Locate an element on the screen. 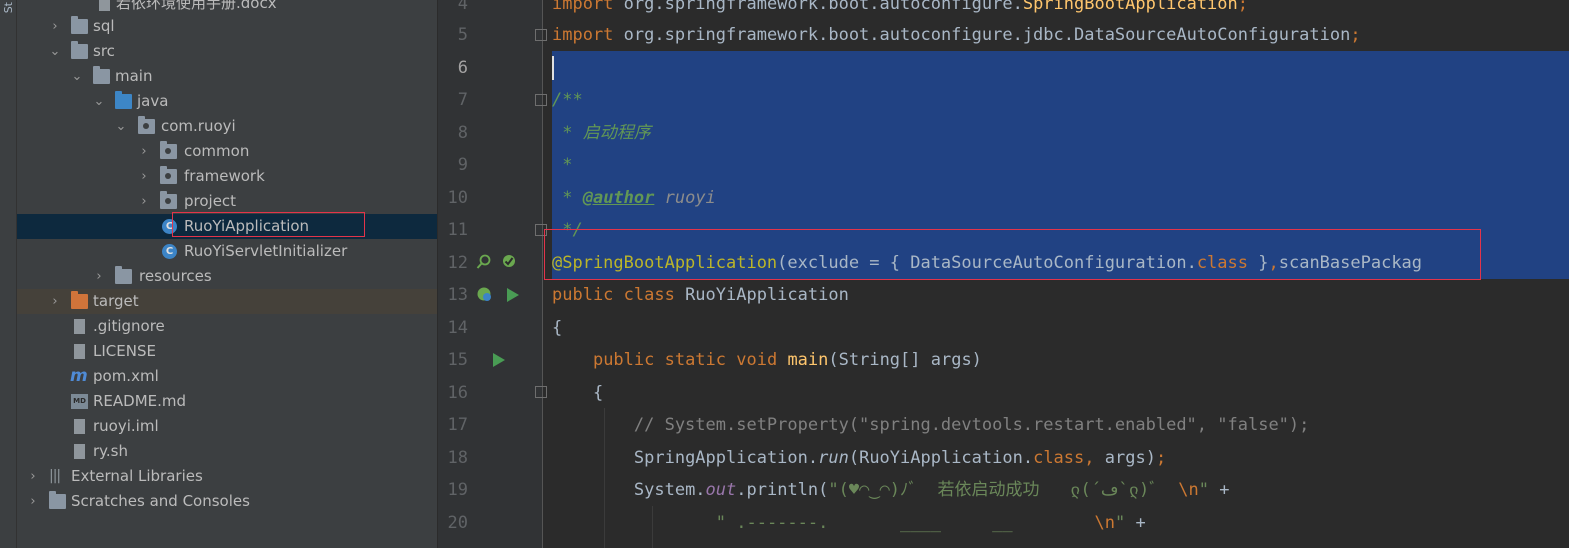 This screenshot has height=548, width=1569. spring-bean-icon is located at coordinates (509, 261).